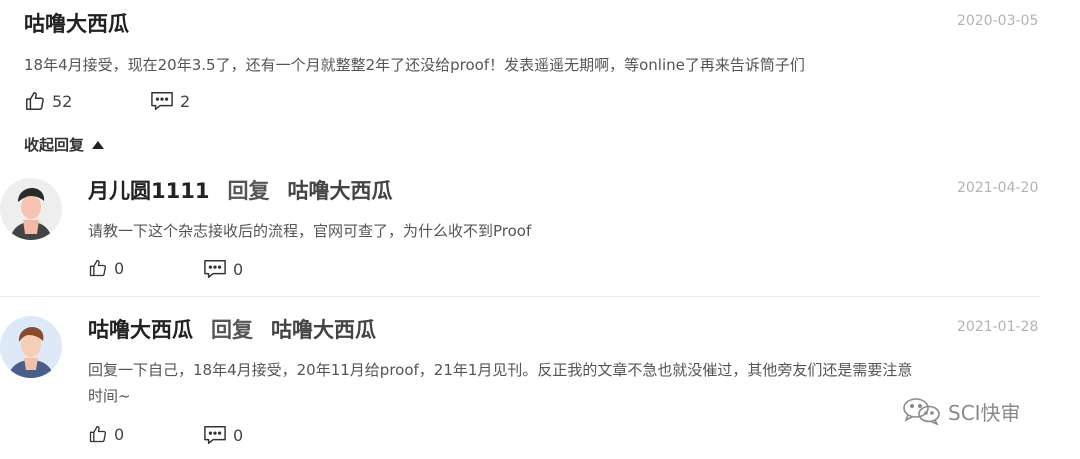 The width and height of the screenshot is (1080, 459). I want to click on comment-count: 2, so click(185, 101).